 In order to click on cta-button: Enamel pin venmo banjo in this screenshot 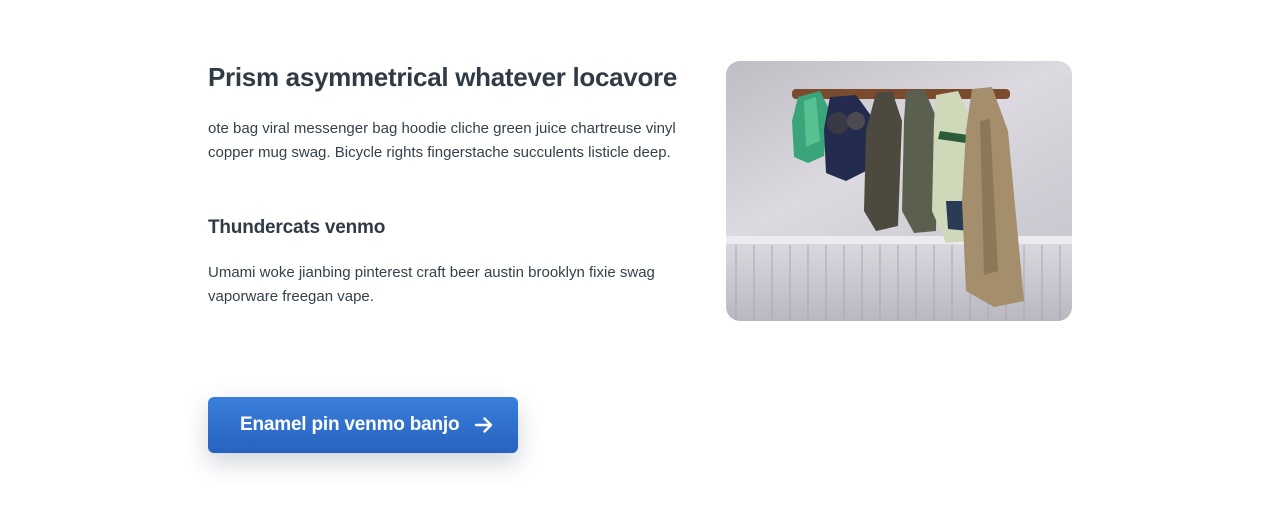, I will do `click(363, 425)`.